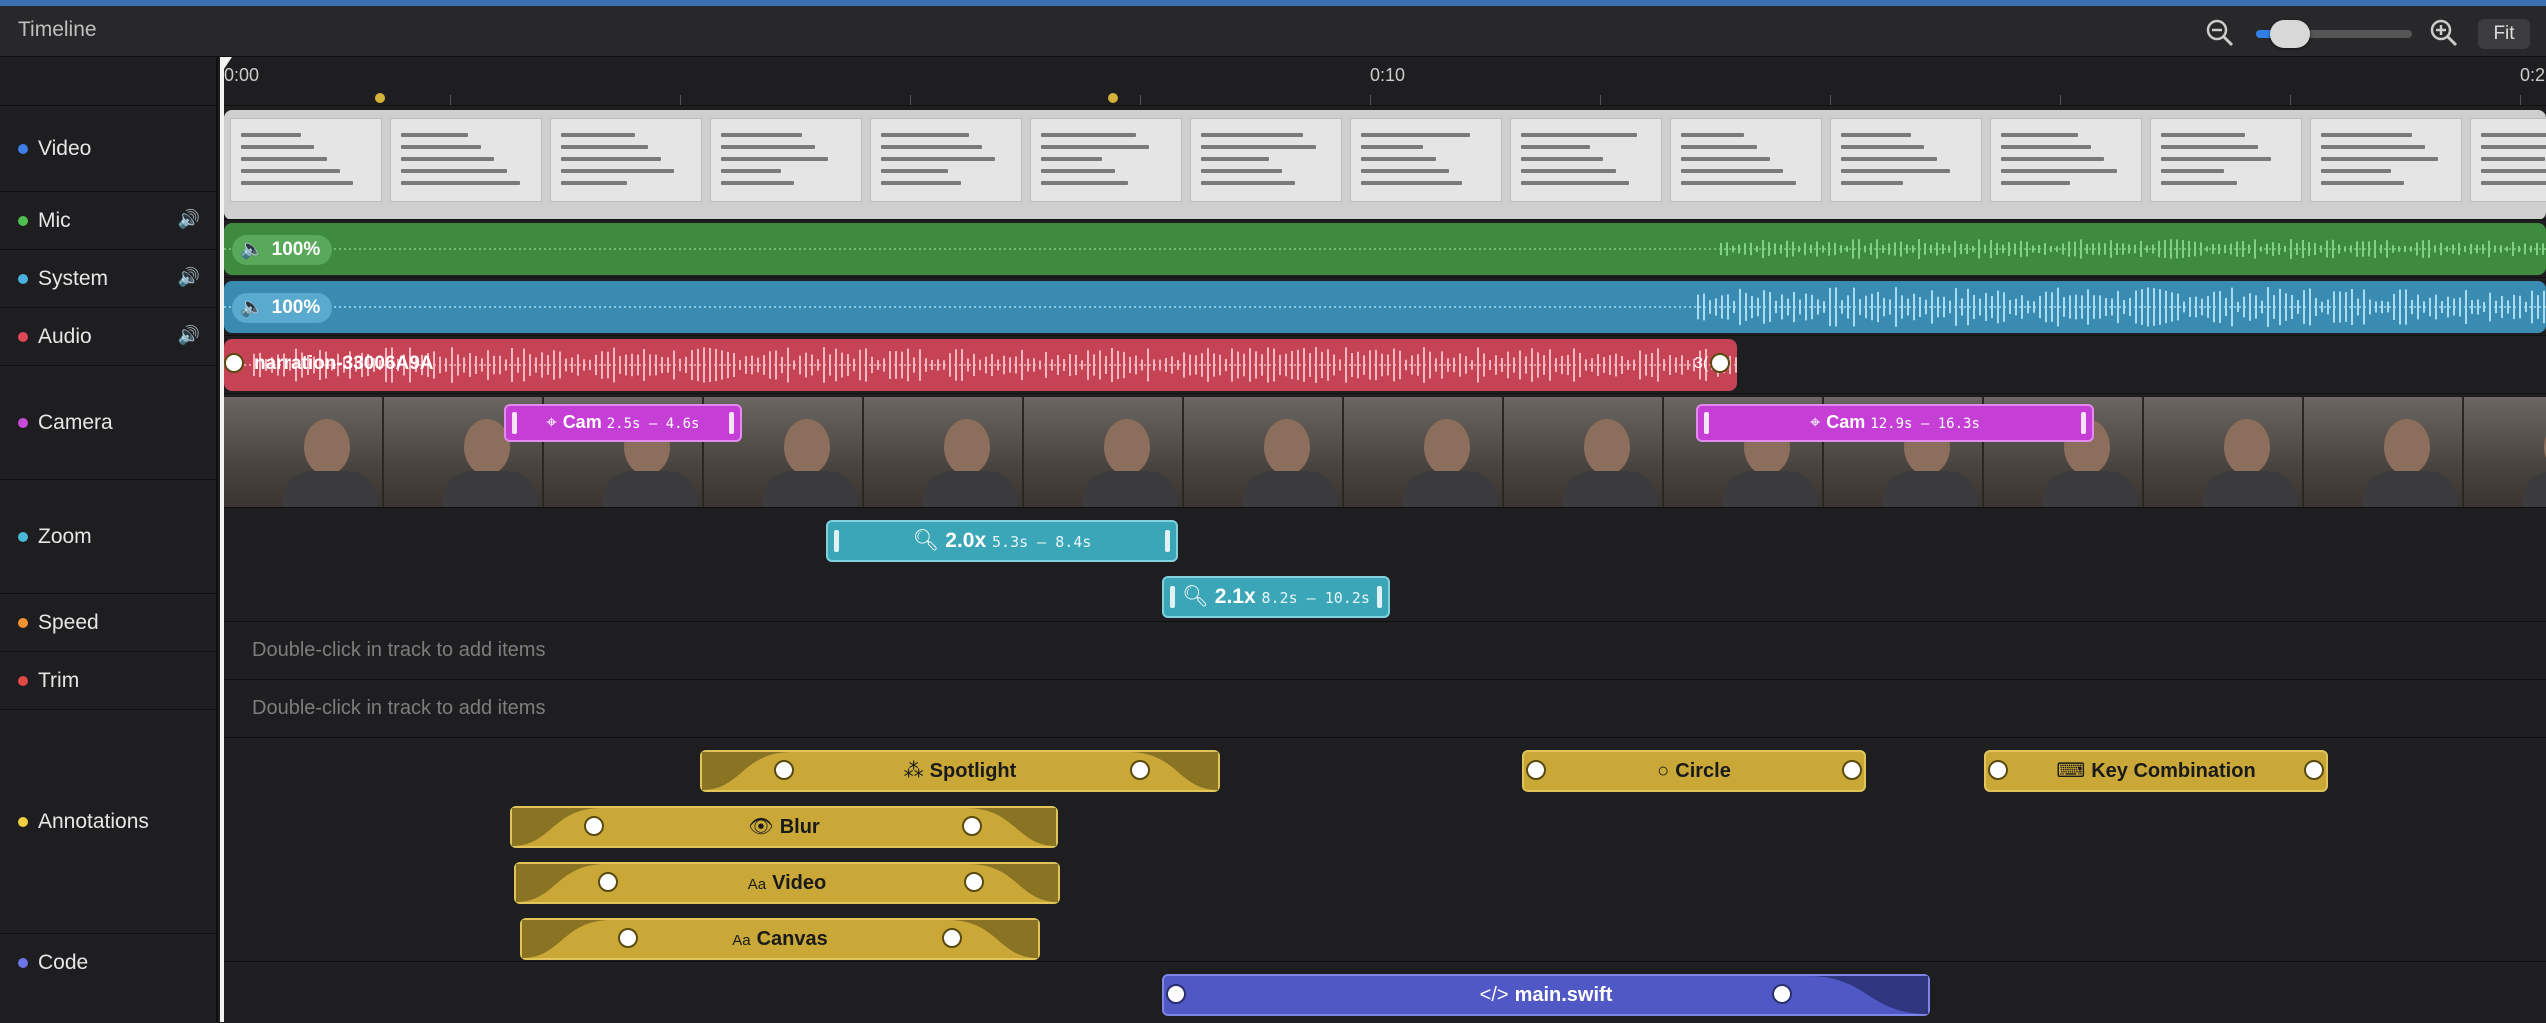  I want to click on annotation-item-circle: ○ Circle, so click(1694, 771).